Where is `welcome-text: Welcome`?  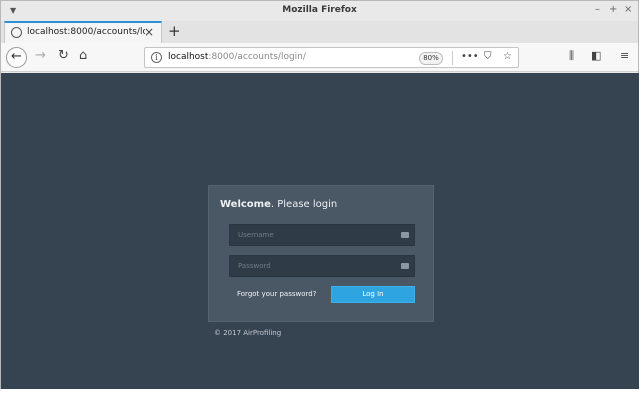 welcome-text: Welcome is located at coordinates (245, 204).